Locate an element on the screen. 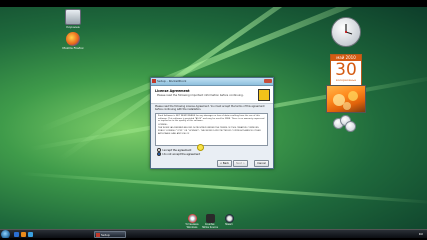  calendar-gadget: май 2010 30 воскресенье is located at coordinates (346, 70).